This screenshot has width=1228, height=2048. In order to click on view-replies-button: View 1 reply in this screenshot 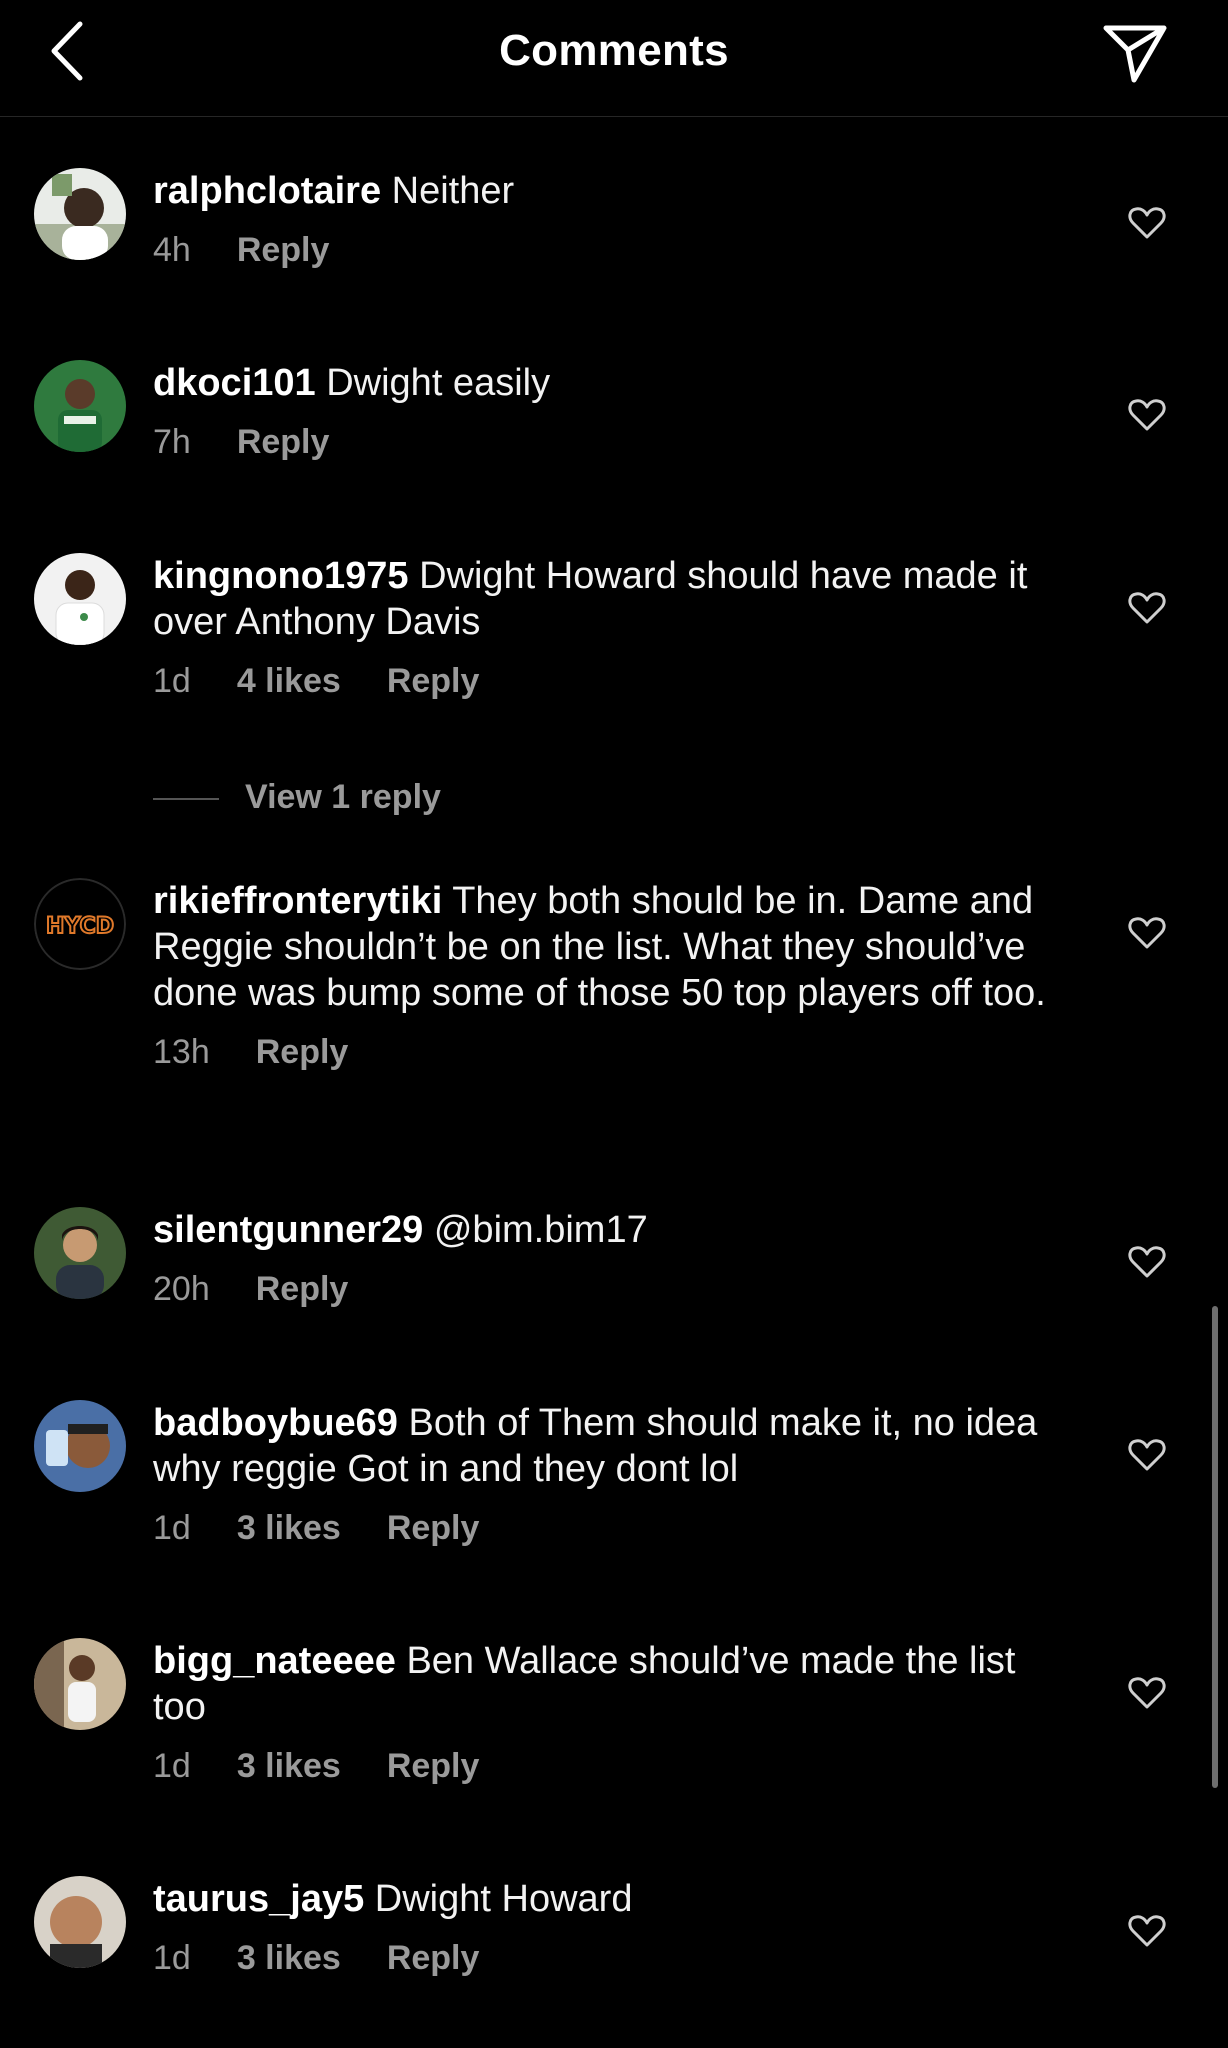, I will do `click(297, 798)`.